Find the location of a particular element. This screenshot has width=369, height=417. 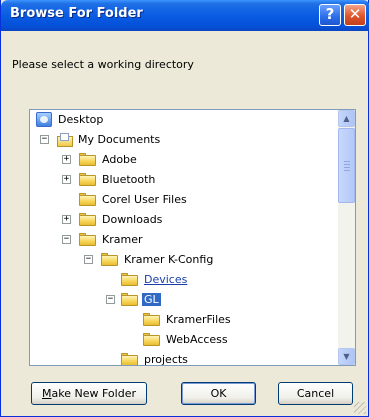

tree-item-label: Downloads is located at coordinates (132, 219).